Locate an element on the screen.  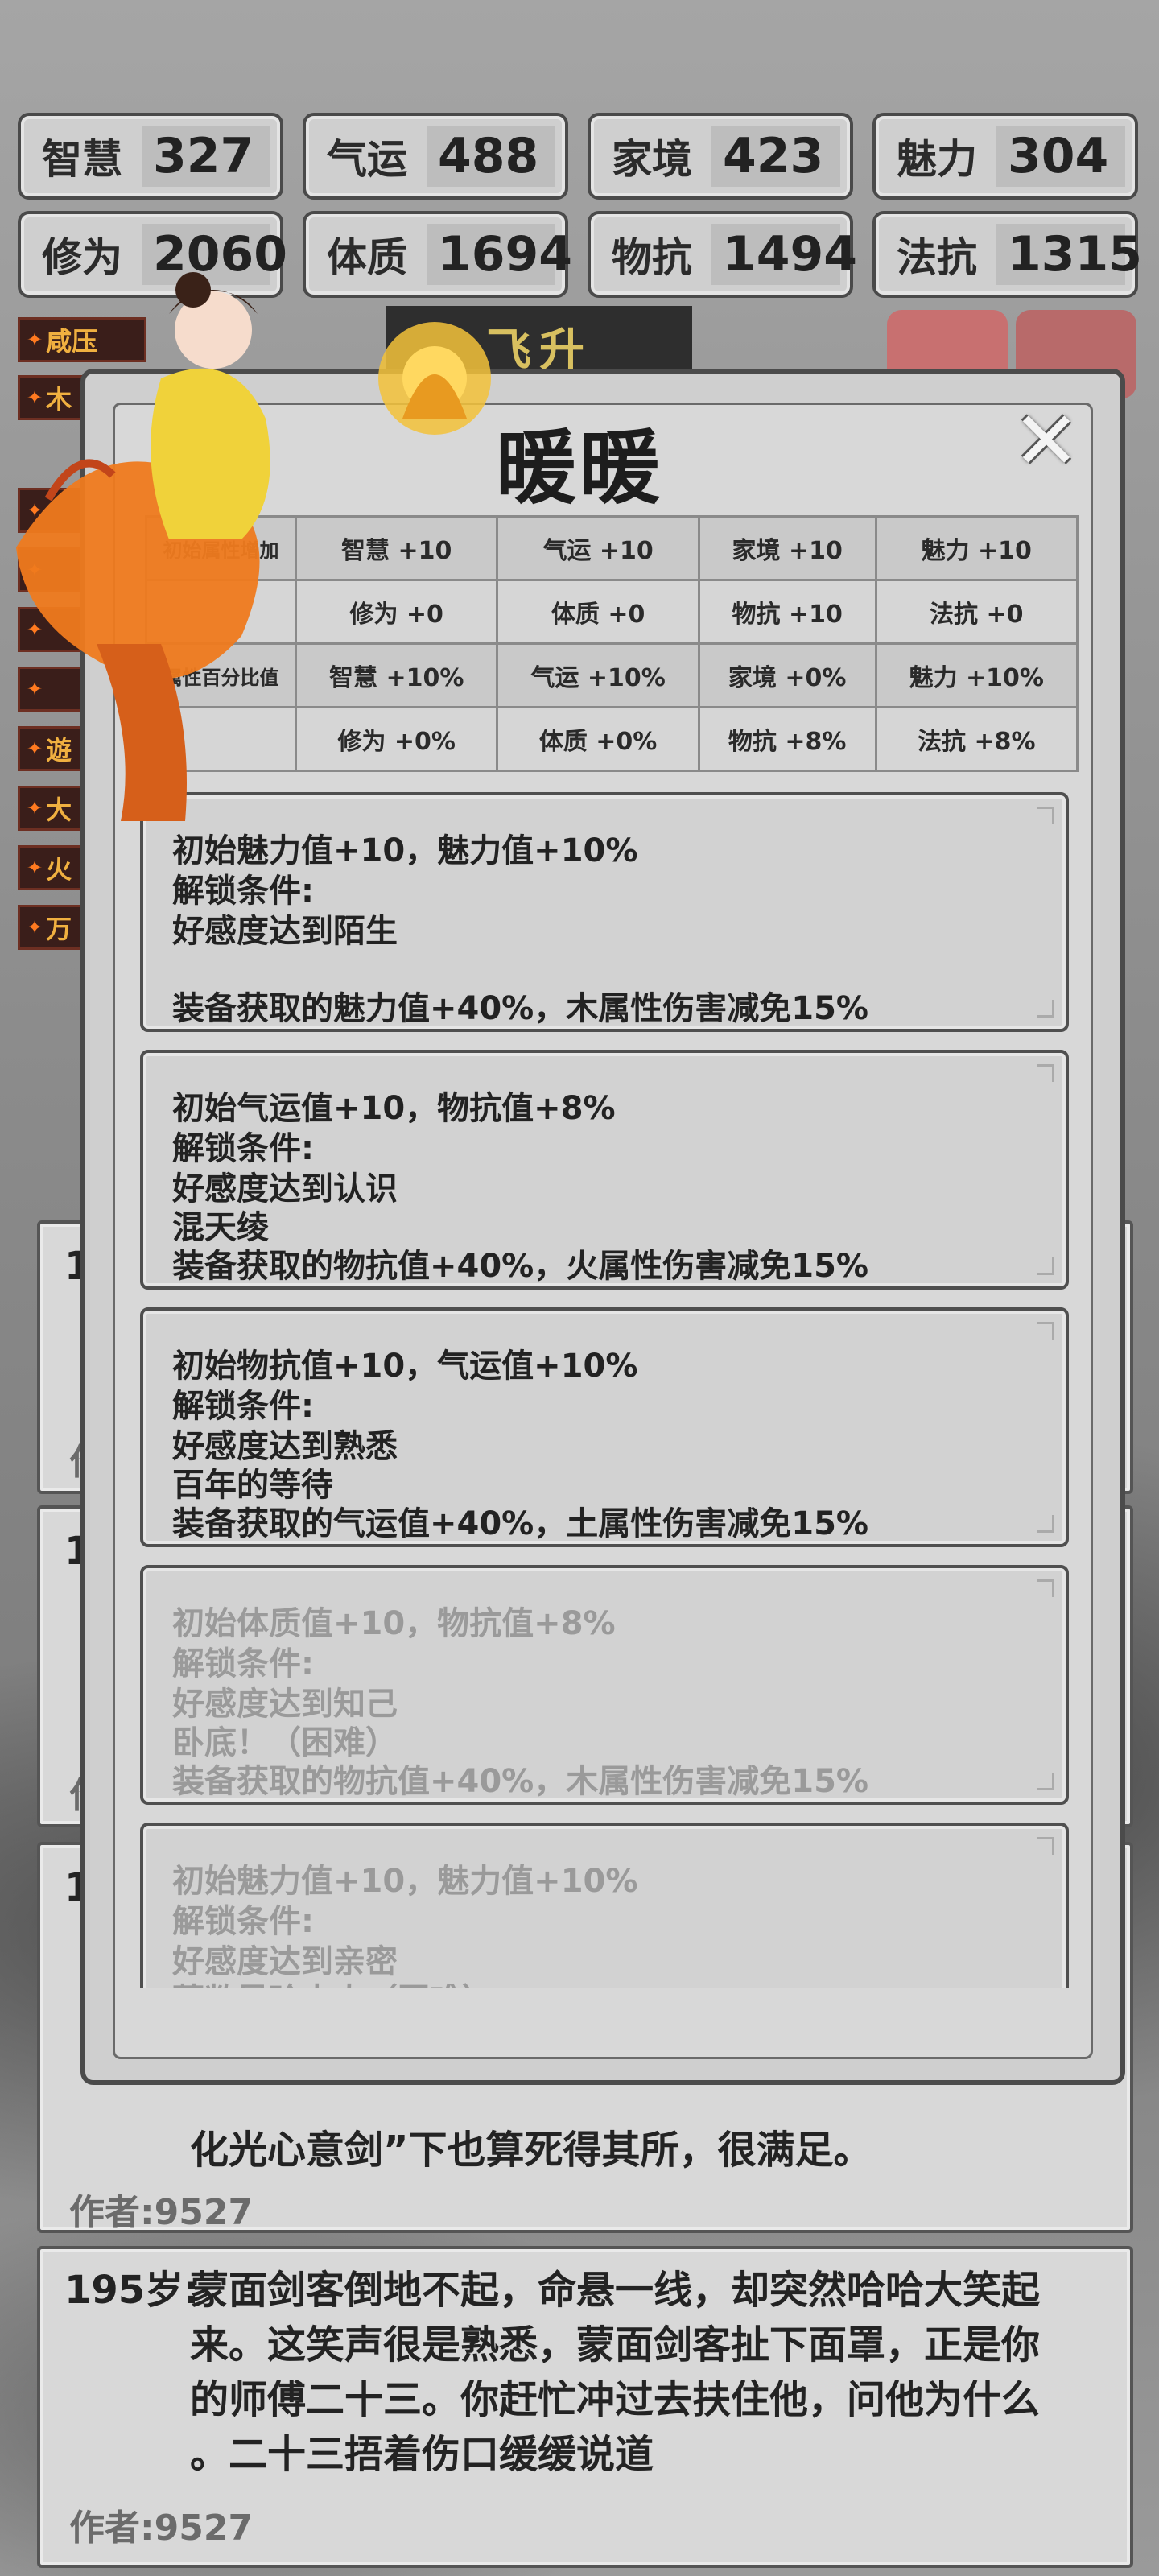
table-cell: 物抗 +8% is located at coordinates (787, 739).